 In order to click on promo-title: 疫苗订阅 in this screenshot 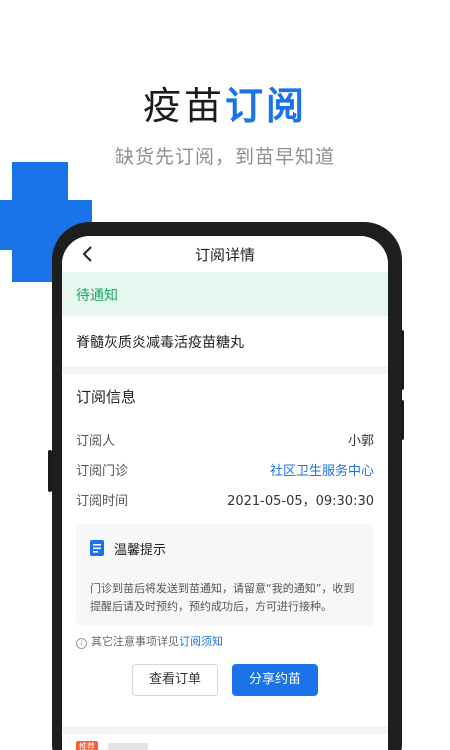, I will do `click(225, 102)`.